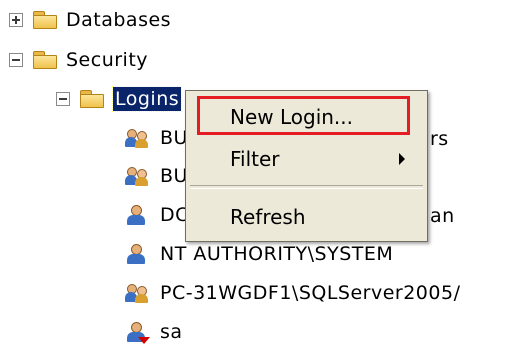 The width and height of the screenshot is (507, 354). Describe the element at coordinates (107, 60) in the screenshot. I see `node-label: Security` at that location.